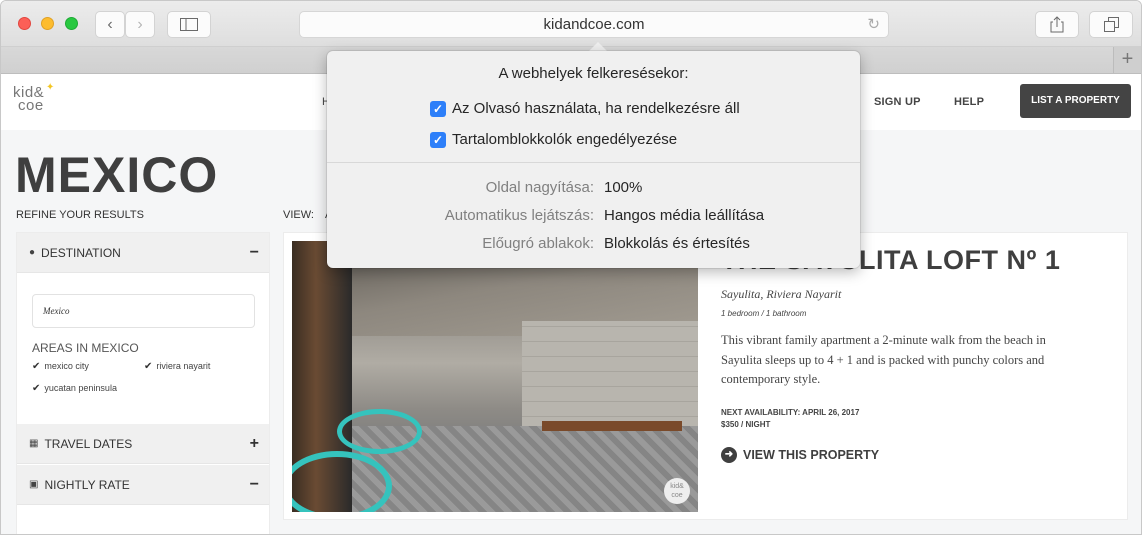 The width and height of the screenshot is (1146, 535). I want to click on star-icon: ✦, so click(50, 87).